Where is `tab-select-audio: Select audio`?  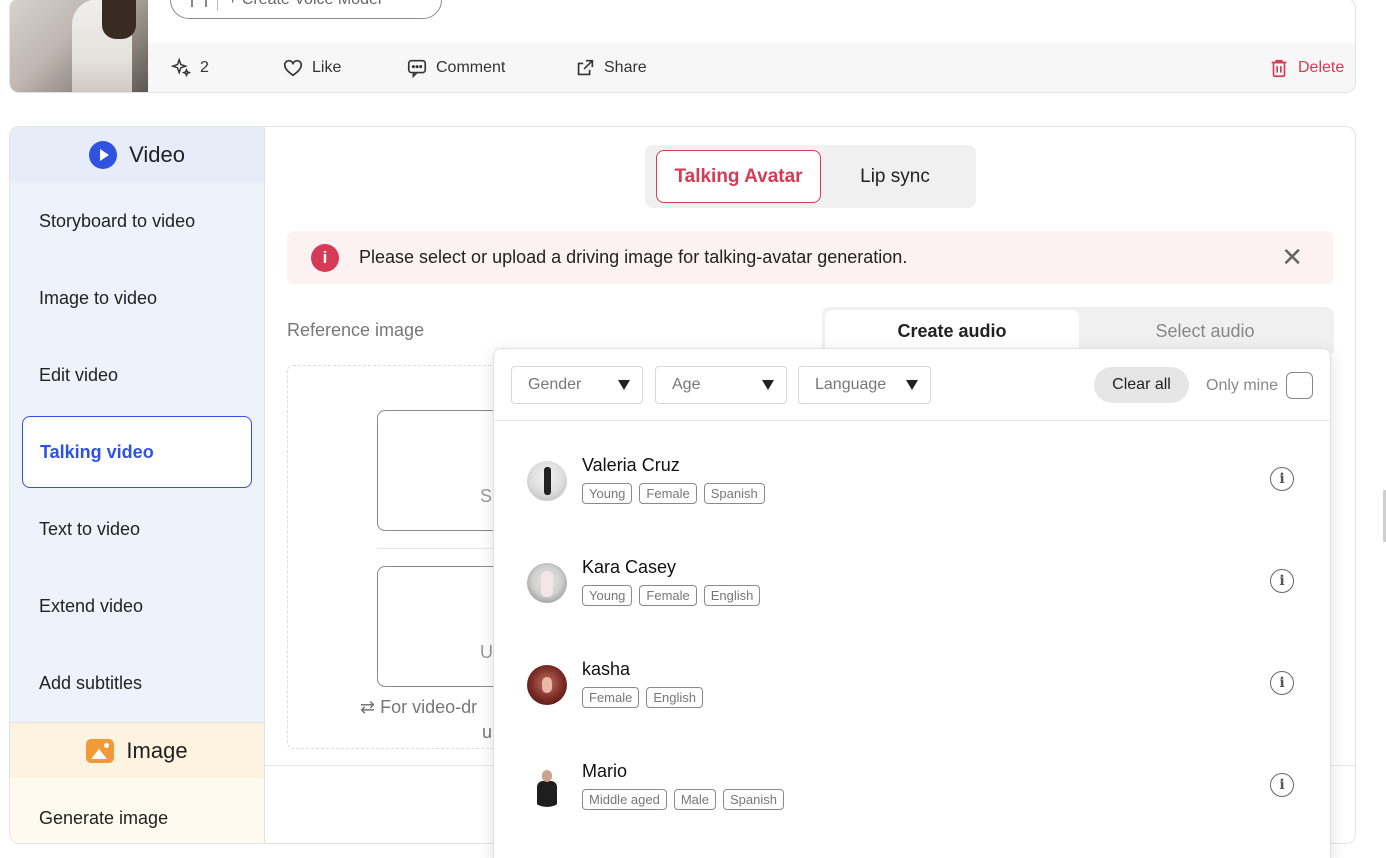
tab-select-audio: Select audio is located at coordinates (1205, 331).